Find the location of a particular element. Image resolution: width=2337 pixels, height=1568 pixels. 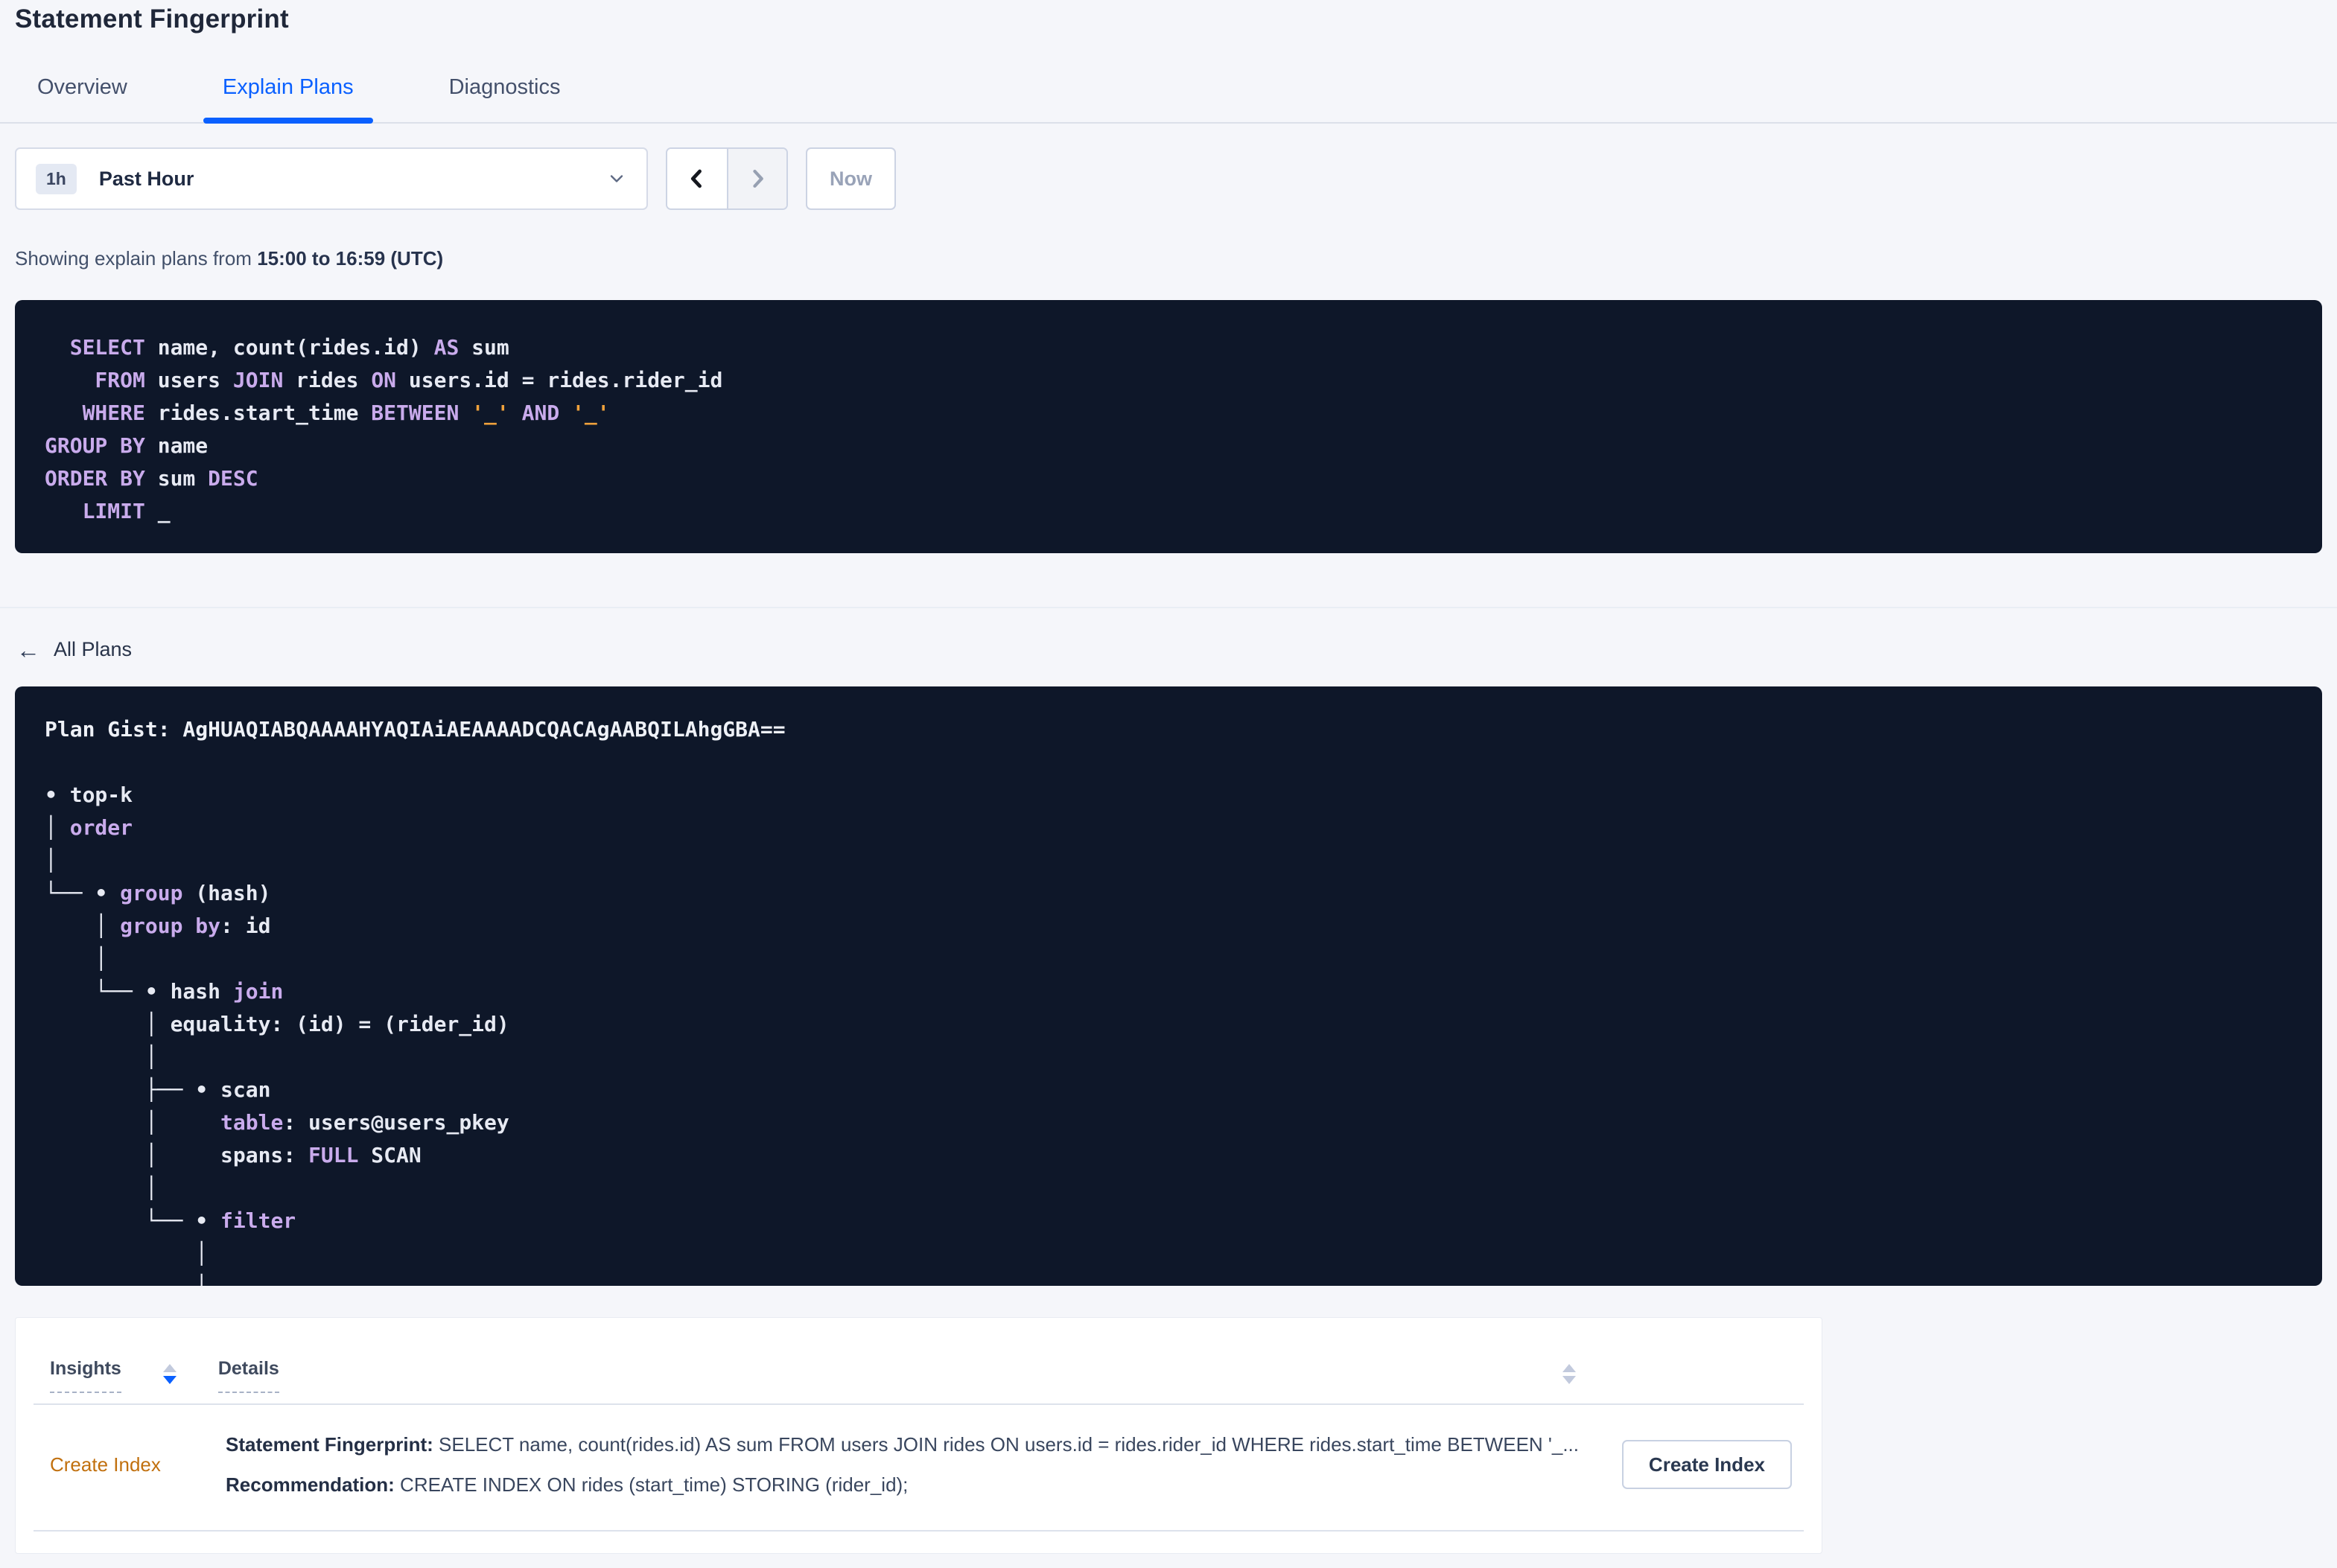

next-time-button is located at coordinates (756, 178).